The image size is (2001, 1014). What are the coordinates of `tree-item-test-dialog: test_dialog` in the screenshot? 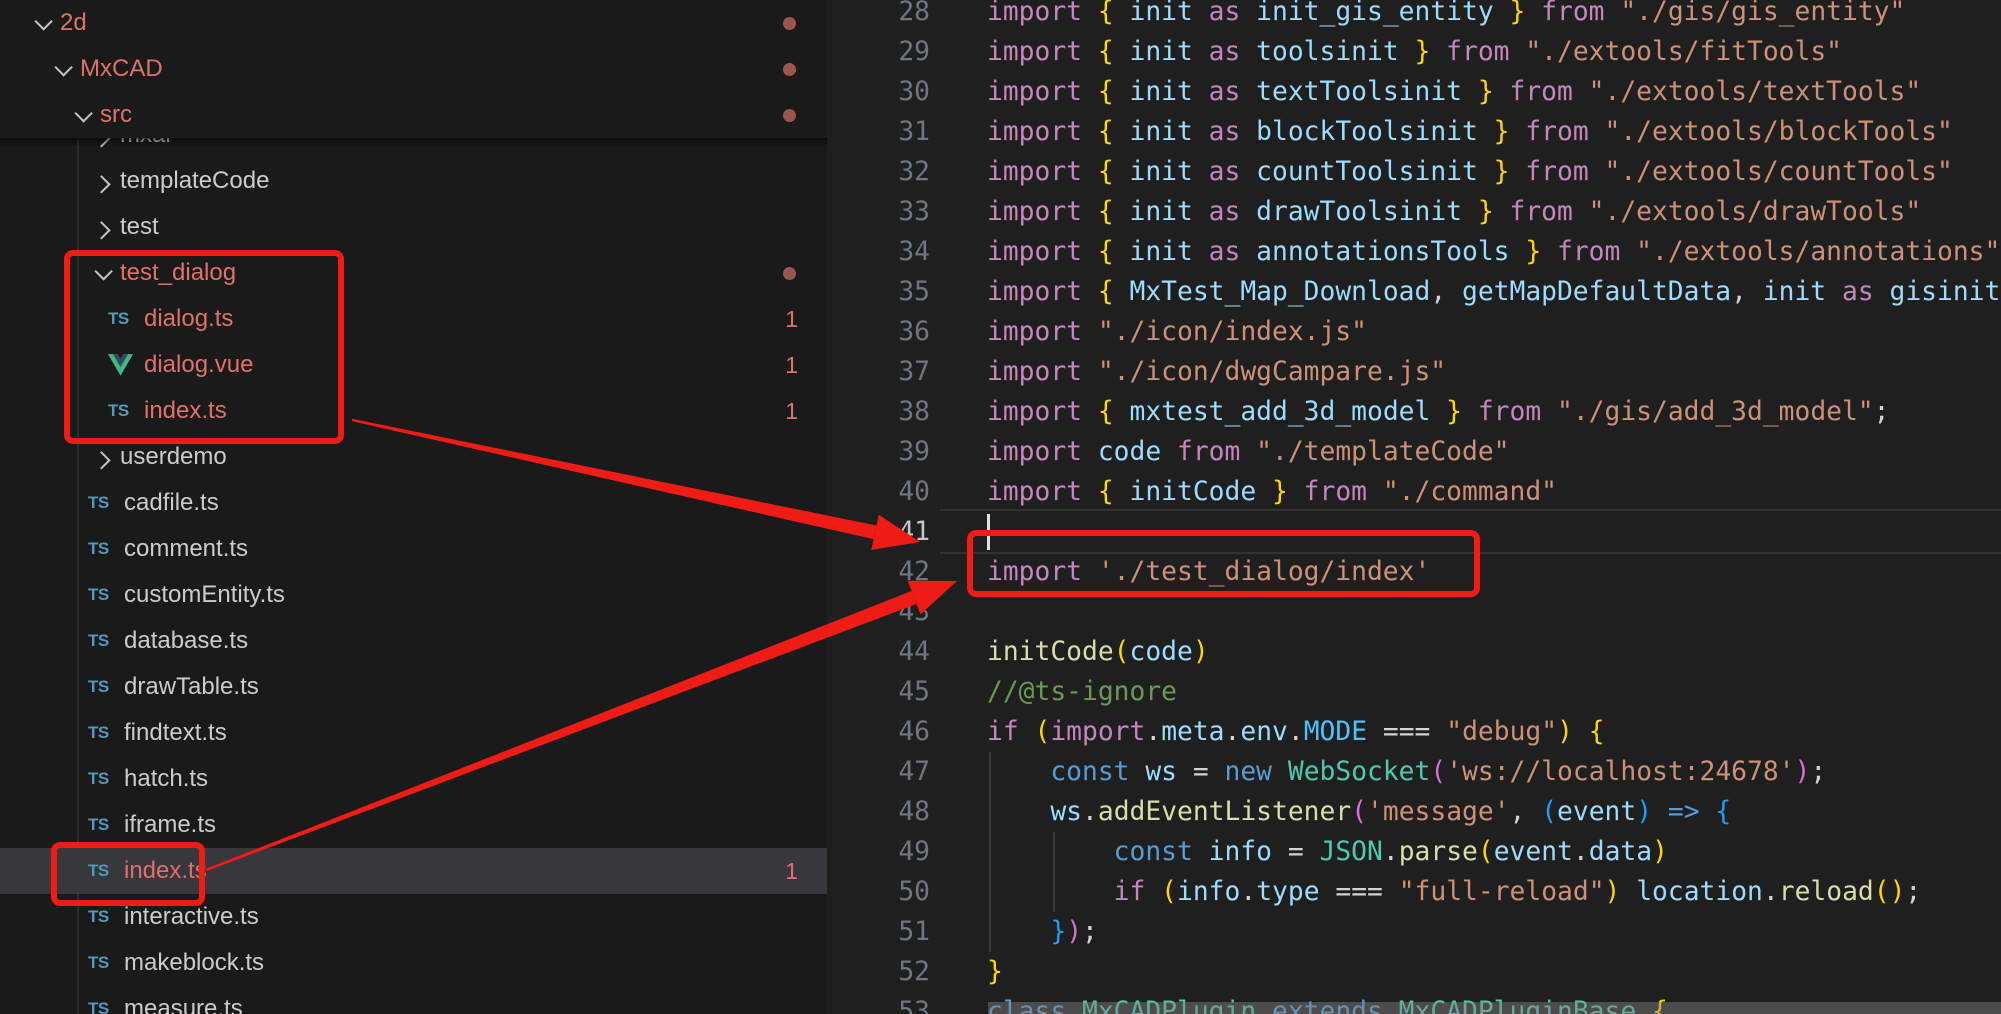 It's located at (413, 273).